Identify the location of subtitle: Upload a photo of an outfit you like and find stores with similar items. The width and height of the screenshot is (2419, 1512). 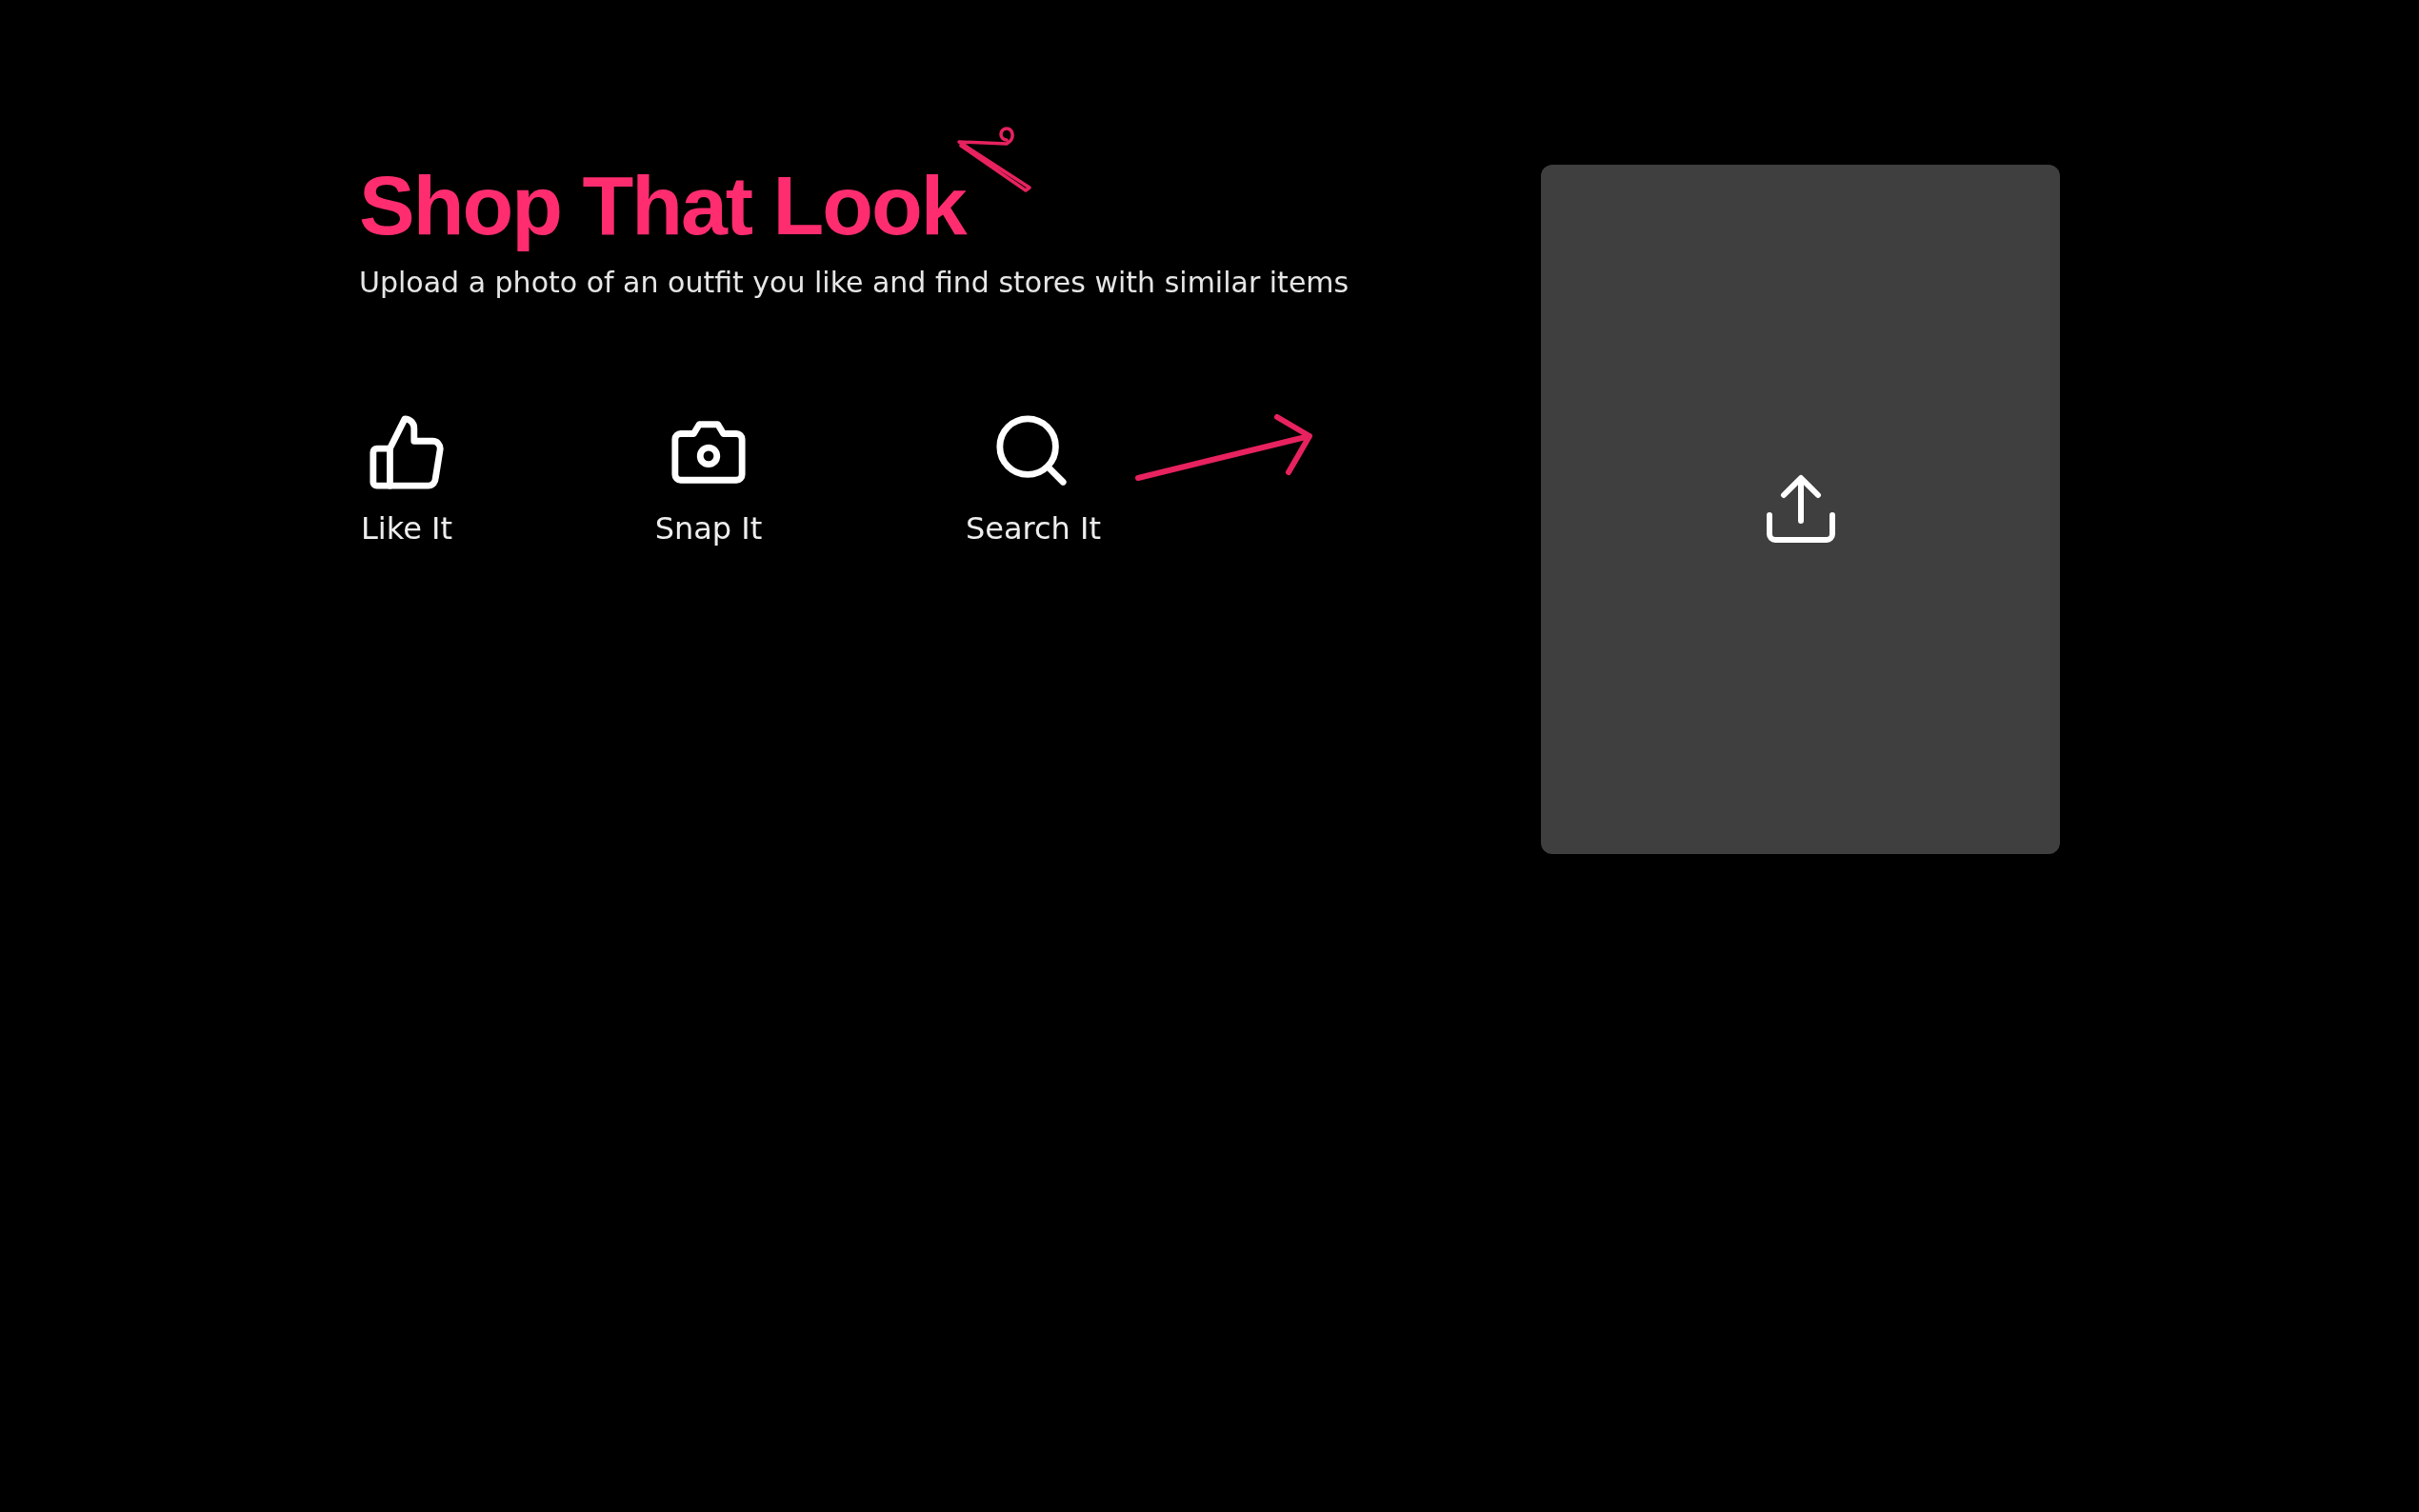
(854, 282).